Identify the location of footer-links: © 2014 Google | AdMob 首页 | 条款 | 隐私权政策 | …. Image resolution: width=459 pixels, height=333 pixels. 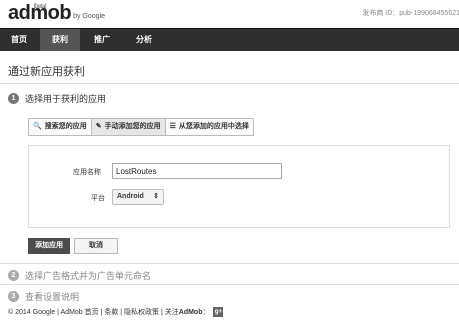
(93, 312).